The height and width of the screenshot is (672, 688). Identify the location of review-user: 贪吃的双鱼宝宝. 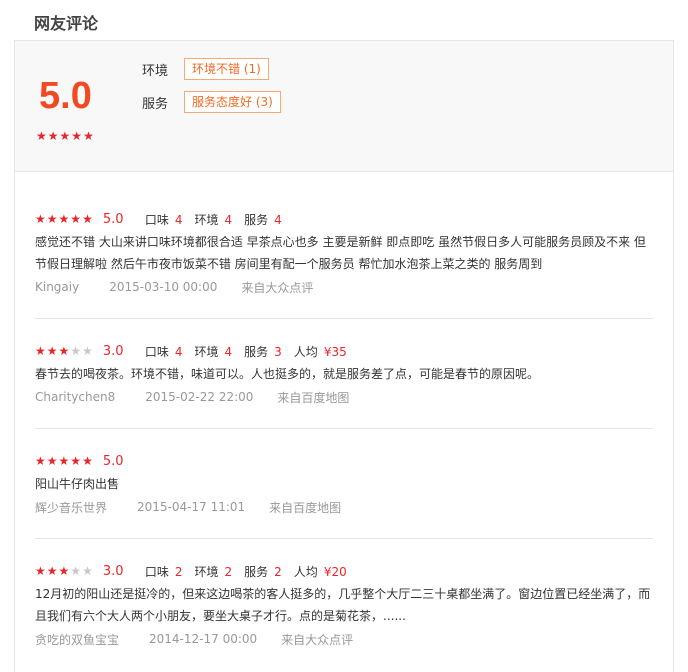
(77, 639).